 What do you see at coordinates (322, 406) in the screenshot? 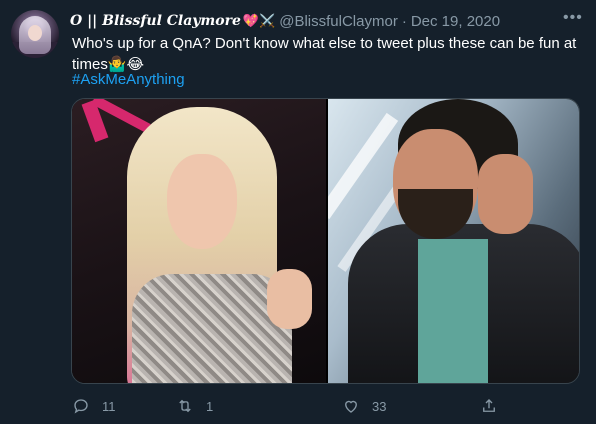
I see `tweet-actions: 11 1 33` at bounding box center [322, 406].